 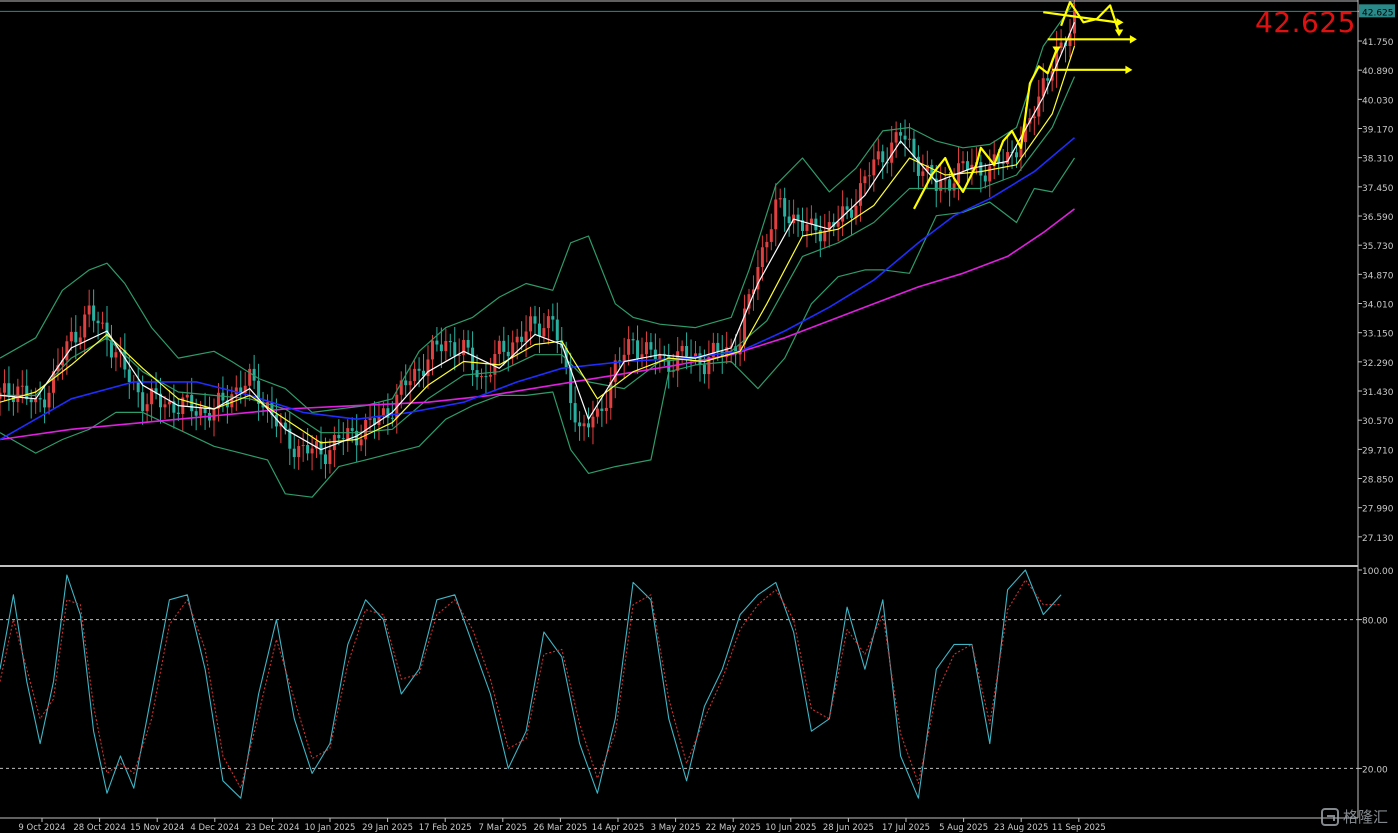 What do you see at coordinates (503, 828) in the screenshot?
I see `x-tick-label: 7 Mar 2025` at bounding box center [503, 828].